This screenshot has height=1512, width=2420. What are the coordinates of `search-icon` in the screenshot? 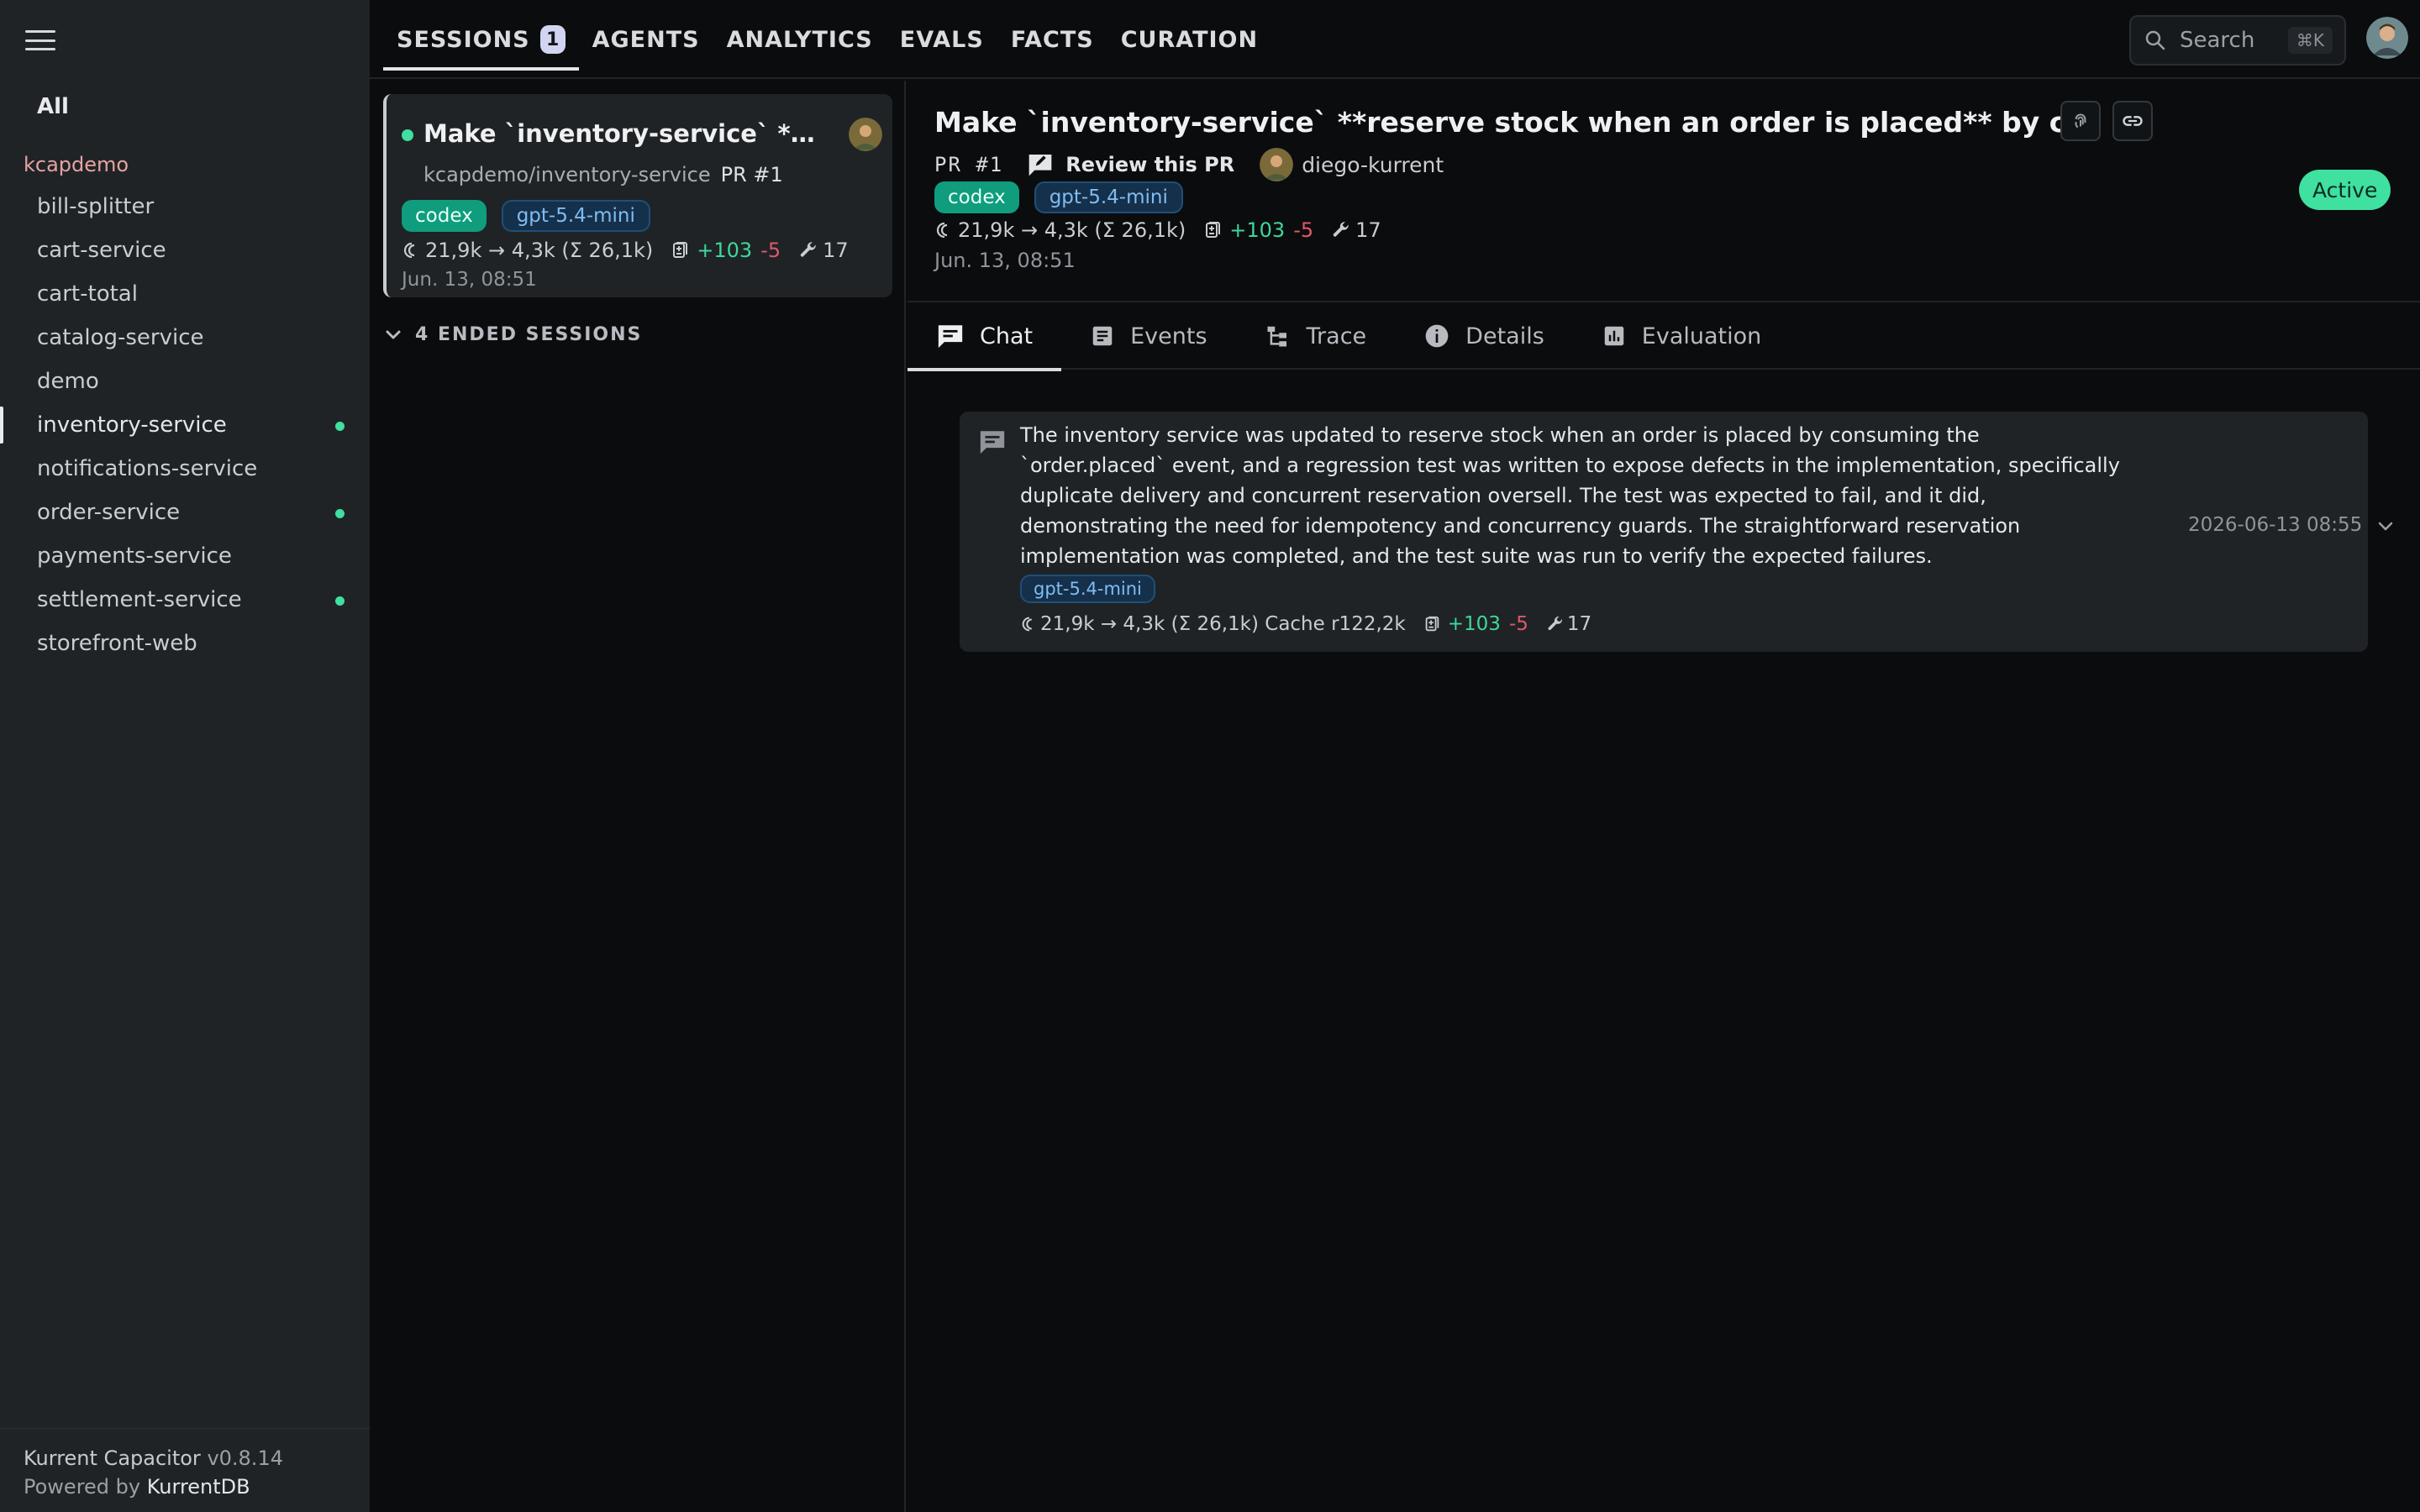 It's located at (2155, 40).